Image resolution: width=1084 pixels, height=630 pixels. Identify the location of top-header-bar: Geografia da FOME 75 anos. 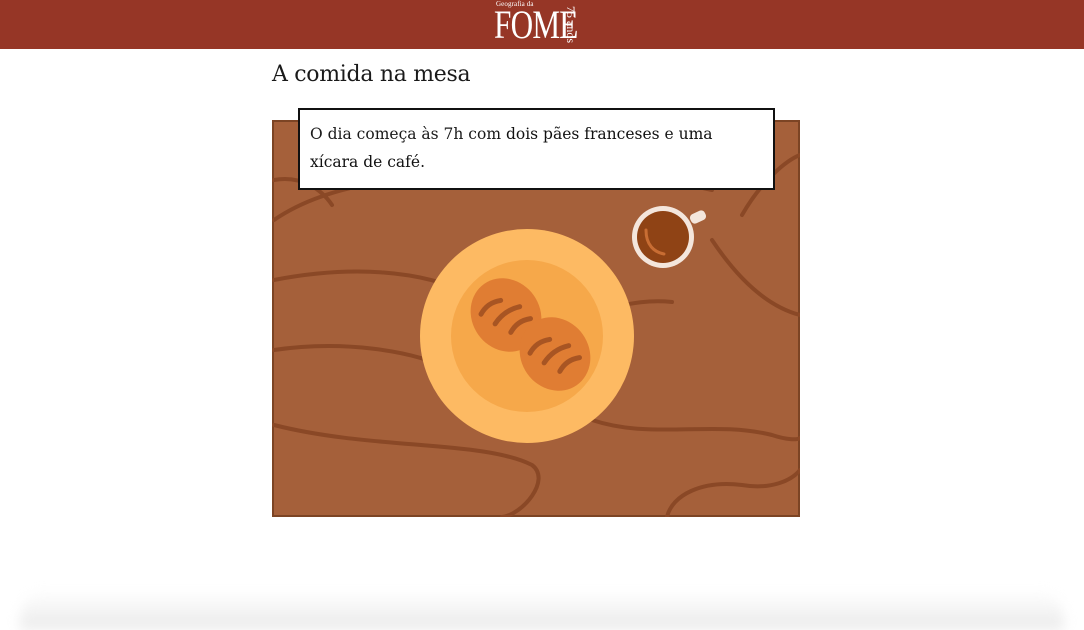
(542, 24).